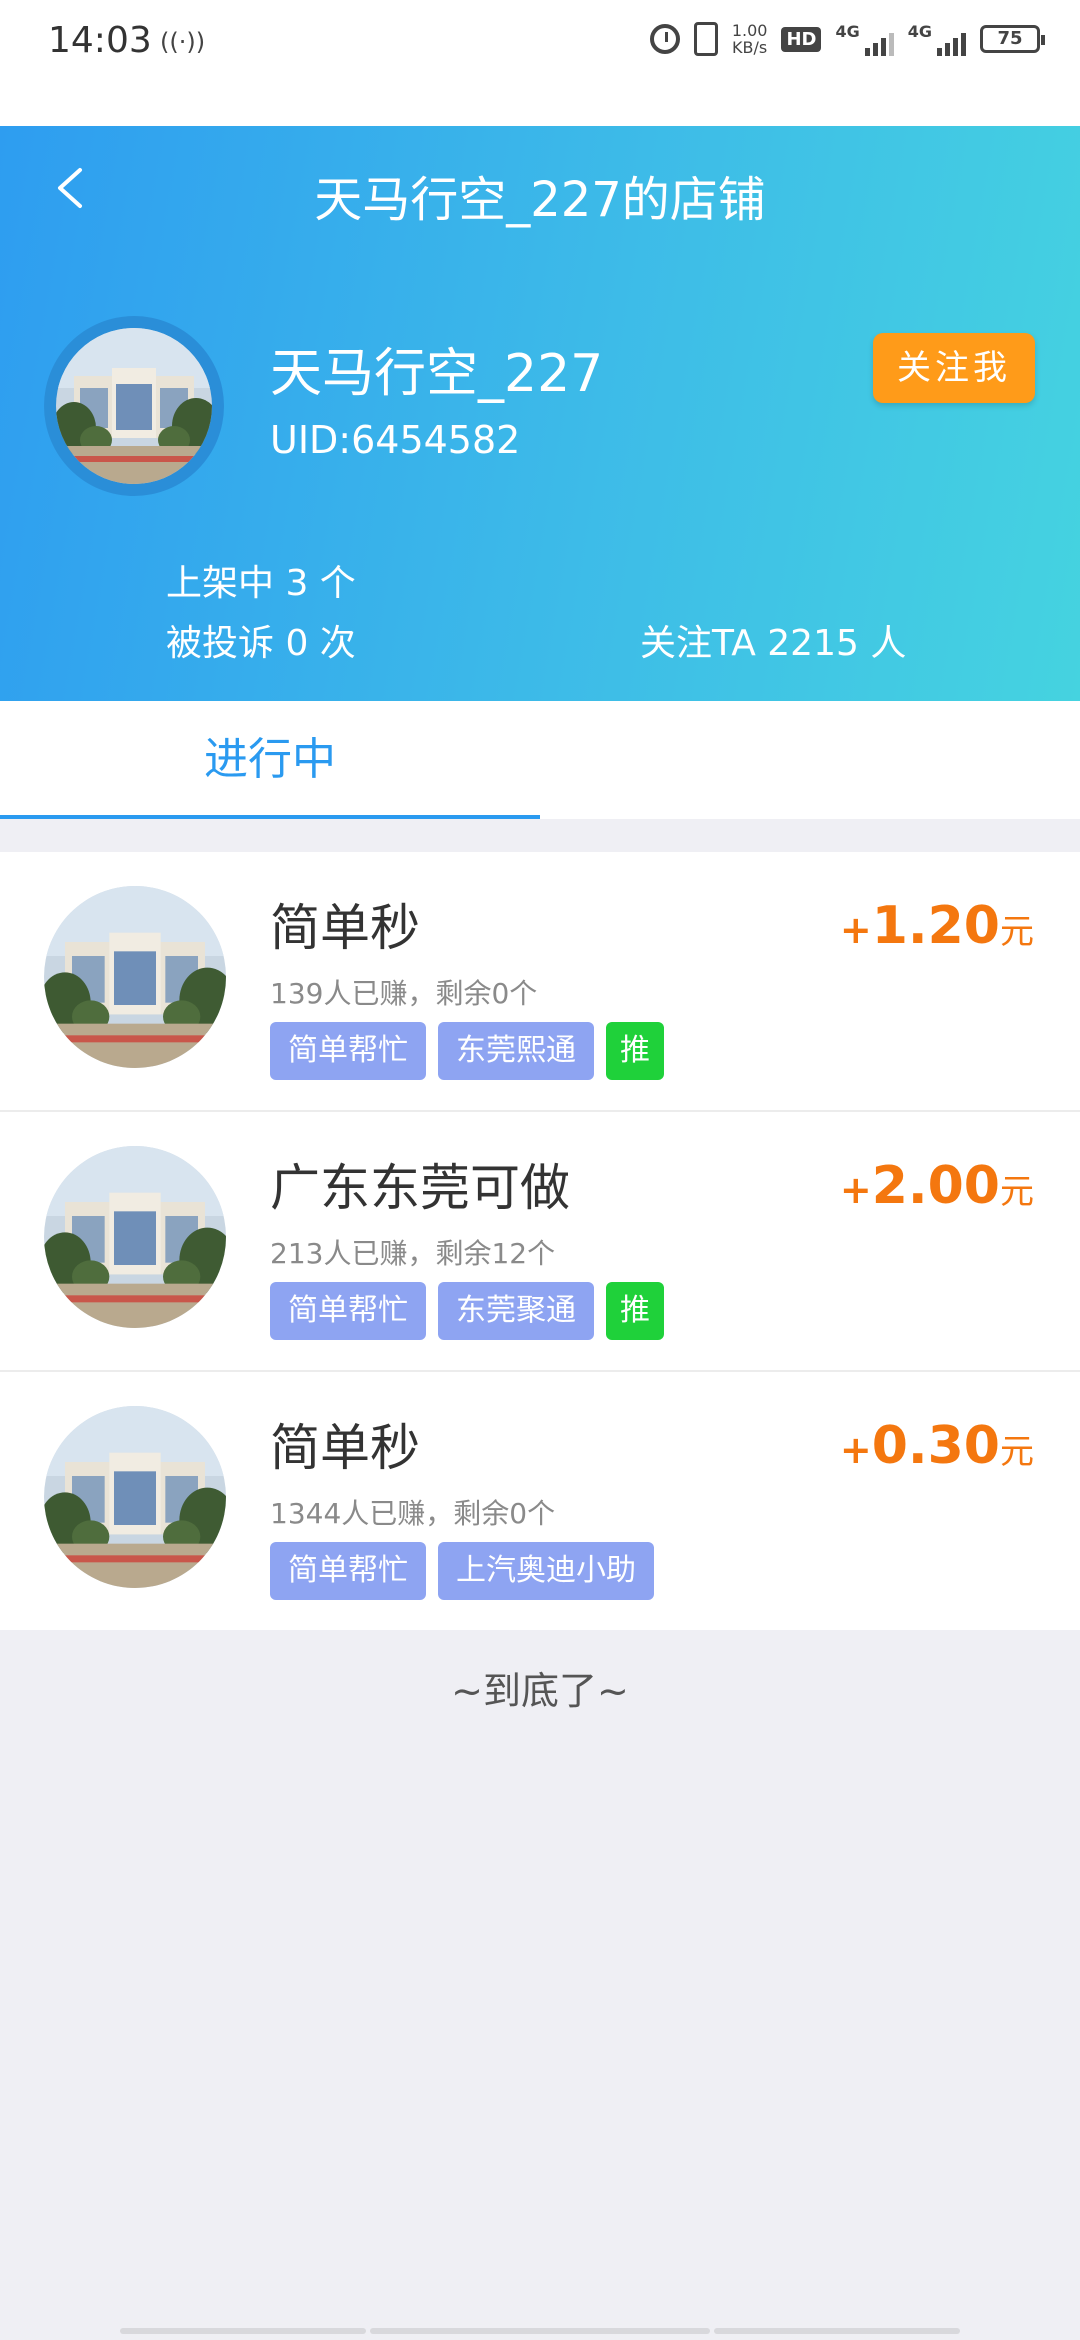  I want to click on list-item: 简单秒 1344人已赚，剩余0个 简单帮忙 上汽奥迪小助 +0.30元, so click(540, 1501).